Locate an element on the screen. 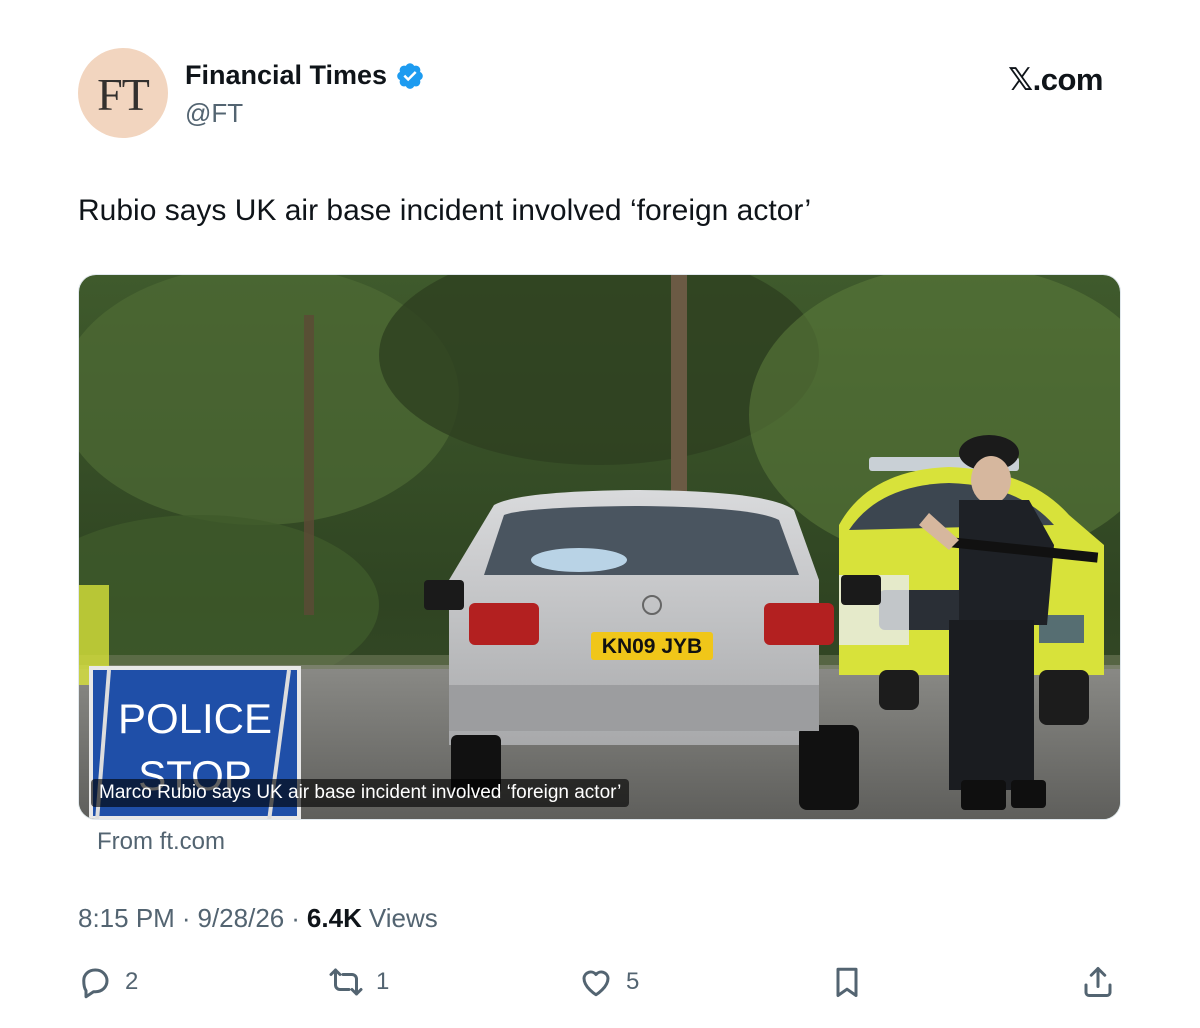  reply-icon is located at coordinates (95, 983).